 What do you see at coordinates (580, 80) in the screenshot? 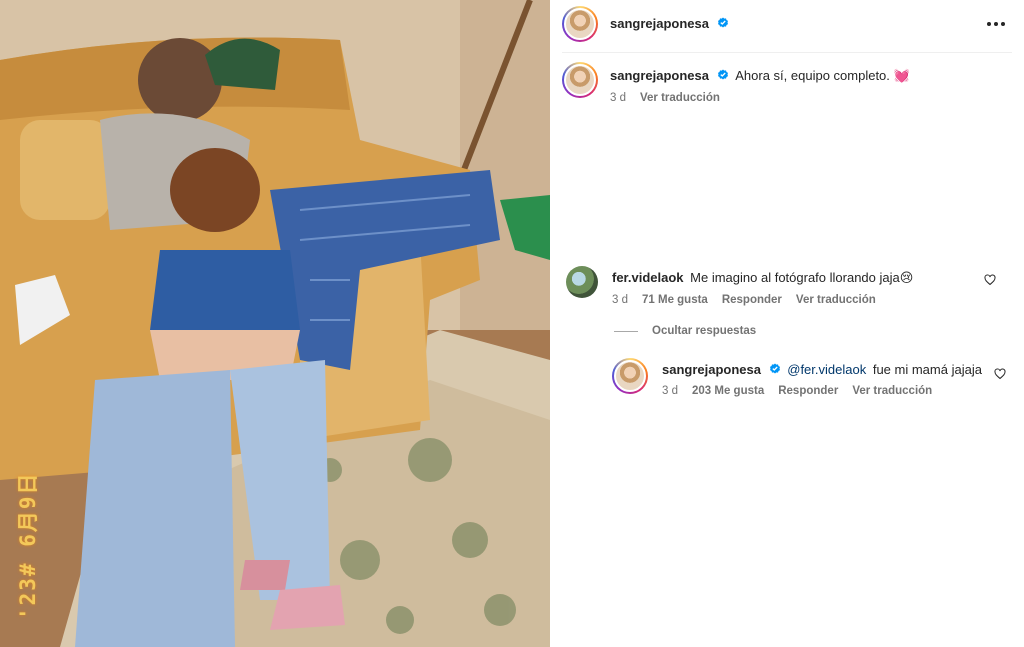
I see `caption-avatar` at bounding box center [580, 80].